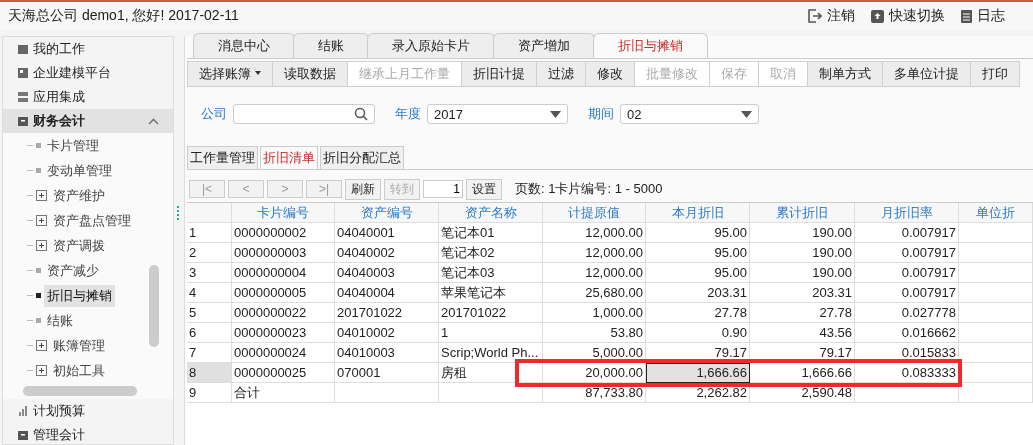 The height and width of the screenshot is (445, 1033). What do you see at coordinates (222, 157) in the screenshot?
I see `tab: 工作量管理` at bounding box center [222, 157].